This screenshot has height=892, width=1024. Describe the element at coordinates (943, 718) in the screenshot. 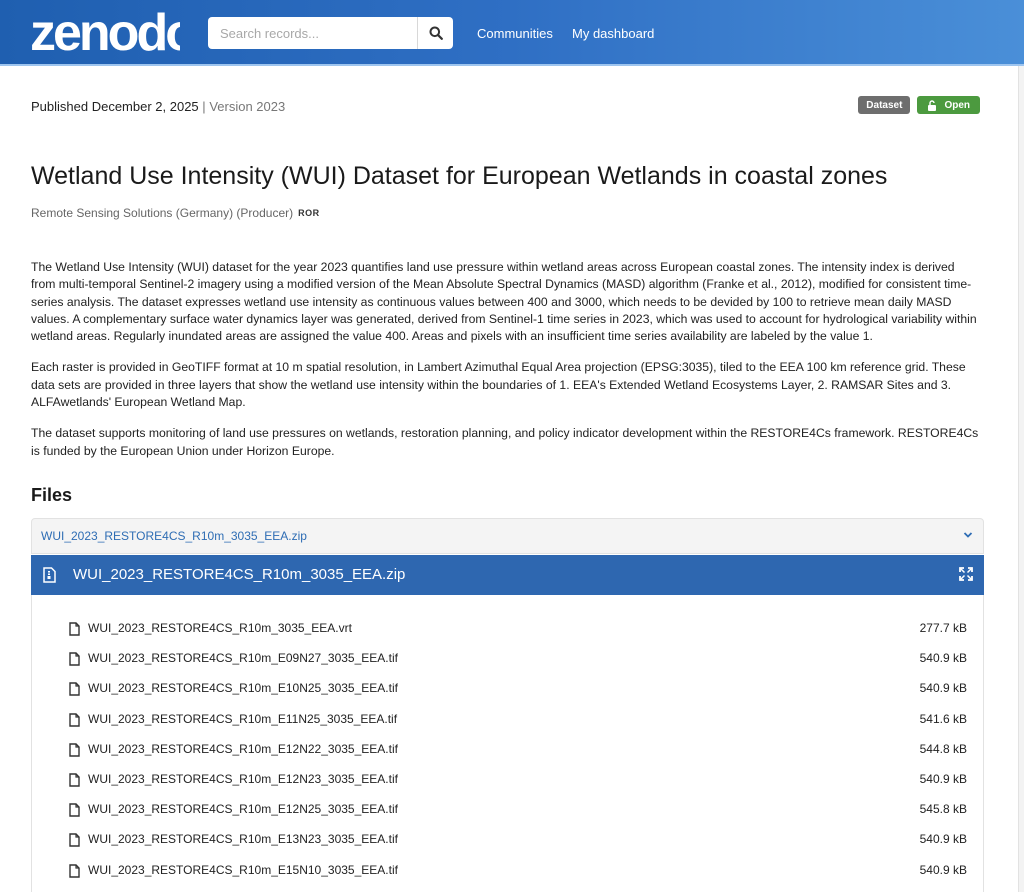

I see `file-size: 541.6 kB` at that location.